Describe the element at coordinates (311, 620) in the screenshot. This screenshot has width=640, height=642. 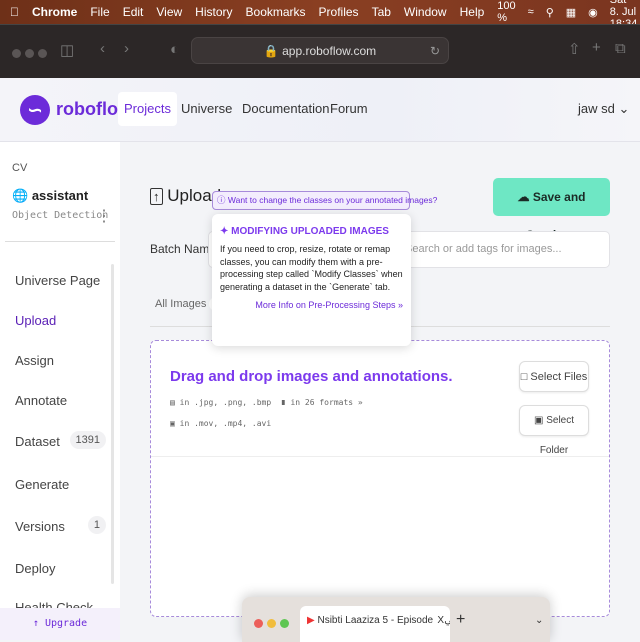
I see `youtube-icon: ▶` at that location.